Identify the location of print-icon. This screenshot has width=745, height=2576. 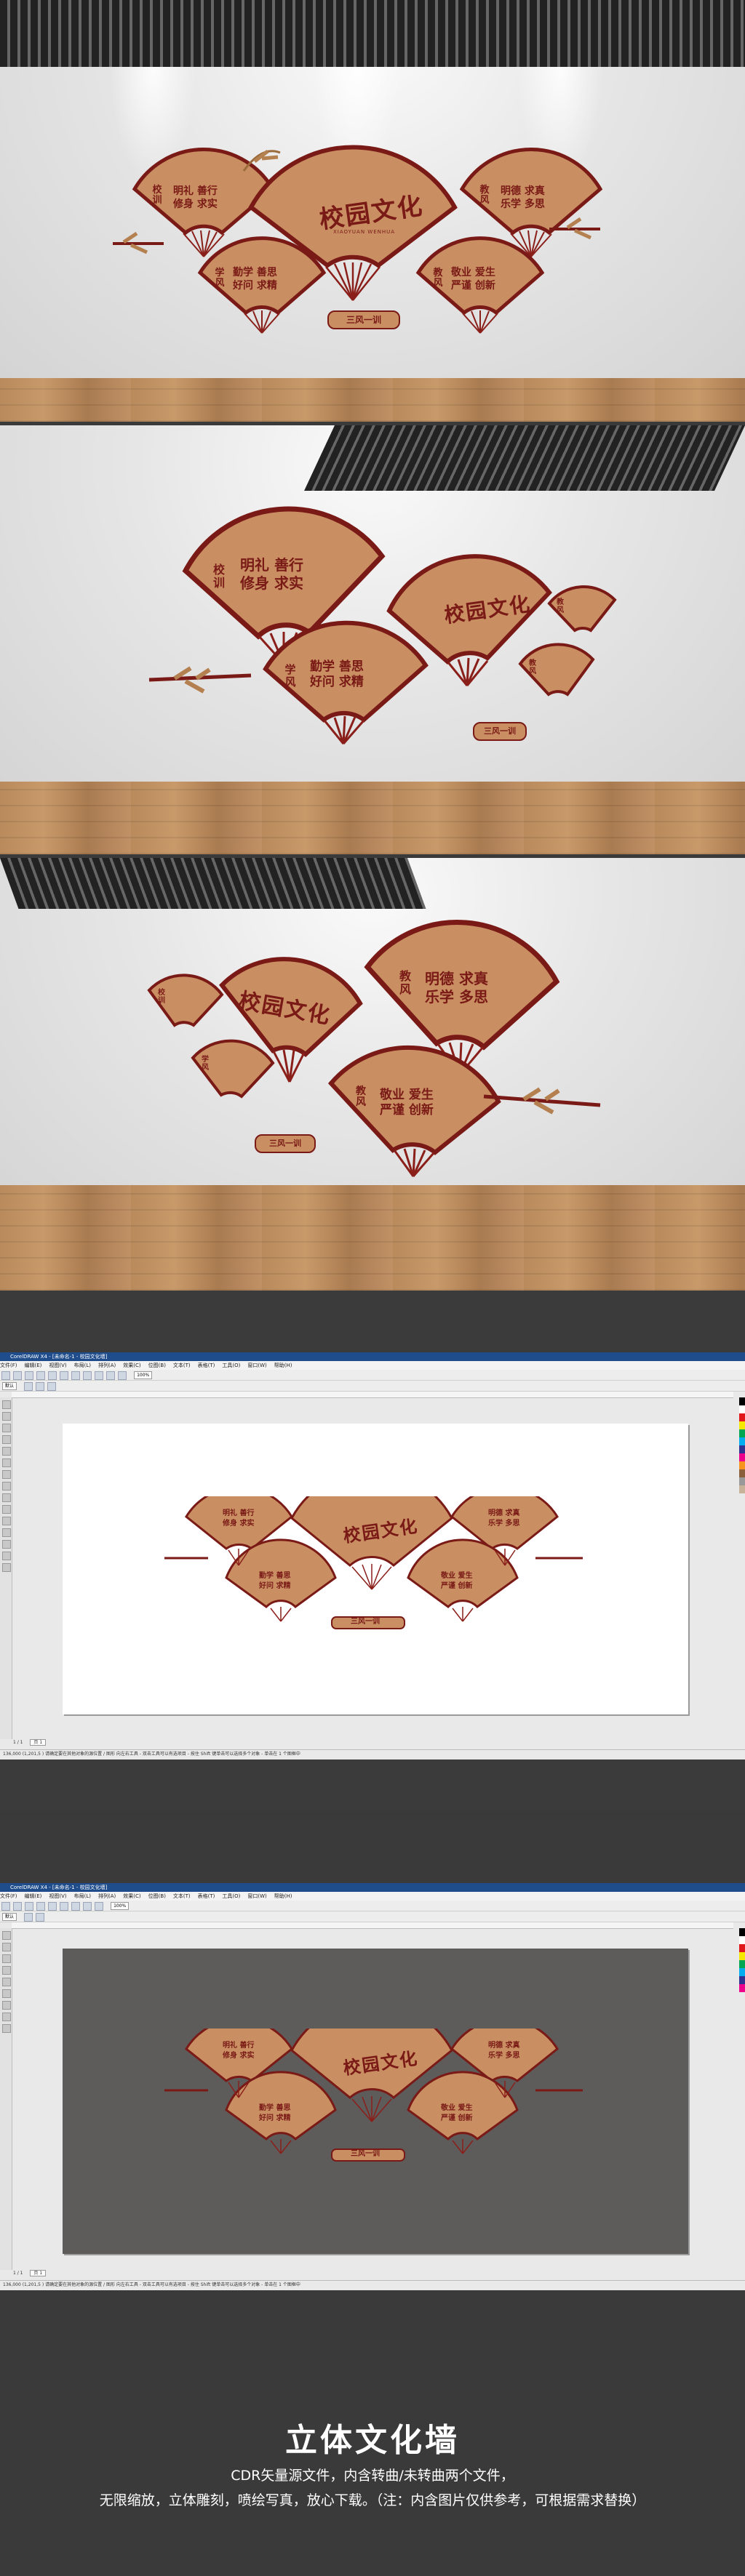
(40, 1375).